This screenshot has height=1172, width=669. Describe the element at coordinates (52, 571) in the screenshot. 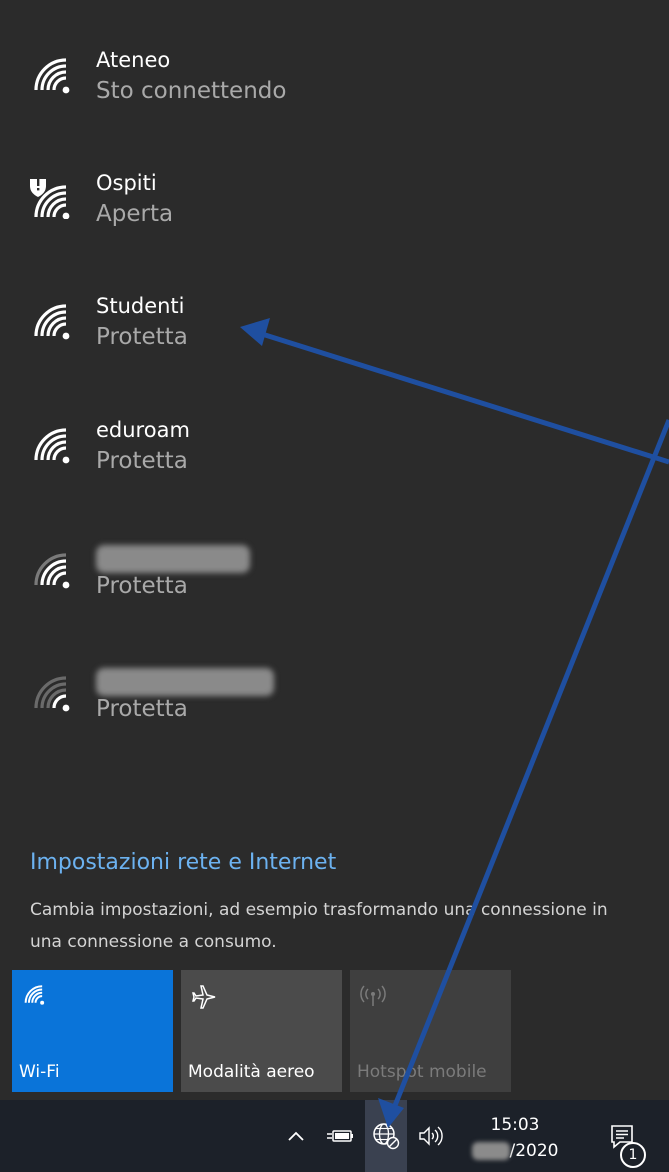

I see `wifi-signal-medium-icon` at that location.